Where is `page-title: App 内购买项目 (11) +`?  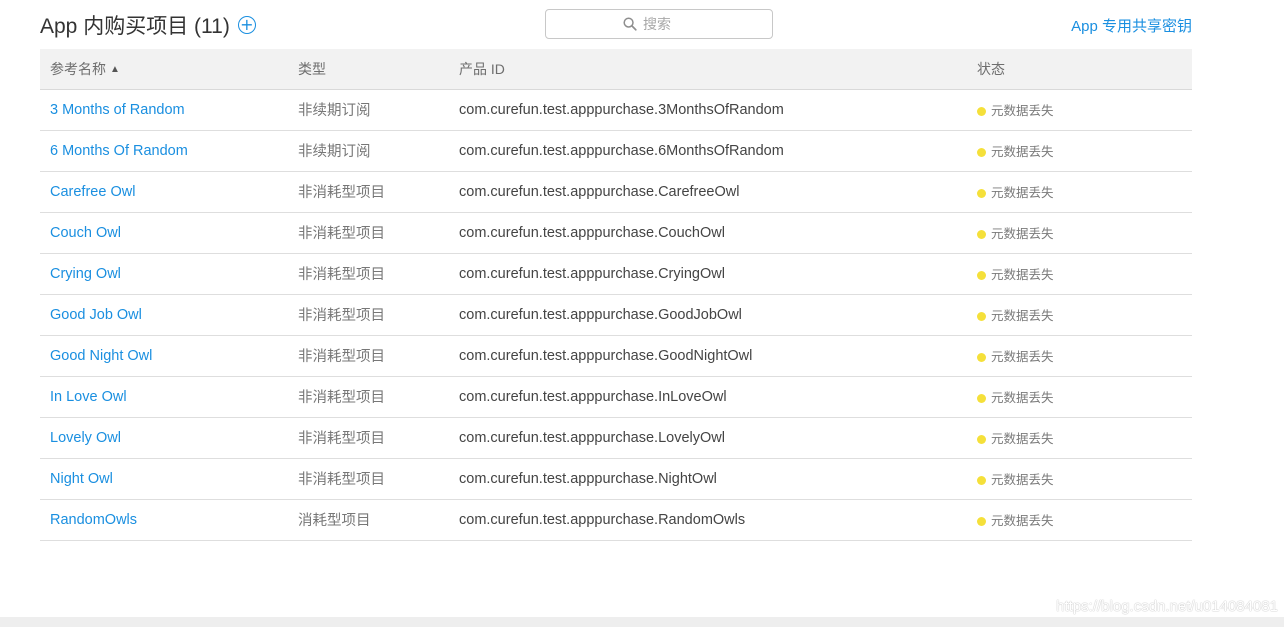
page-title: App 内购买项目 (11) + is located at coordinates (148, 25).